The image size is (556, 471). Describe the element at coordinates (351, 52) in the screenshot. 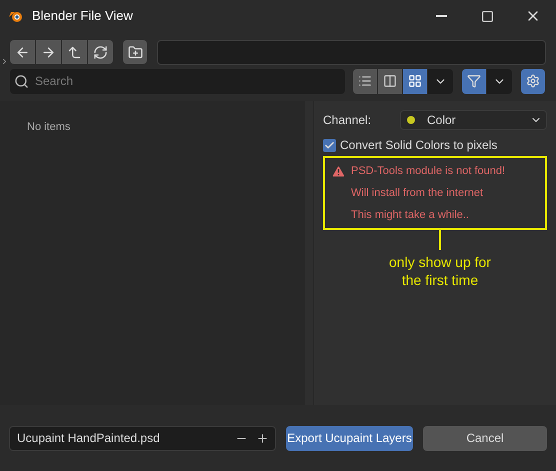

I see `path-field` at that location.